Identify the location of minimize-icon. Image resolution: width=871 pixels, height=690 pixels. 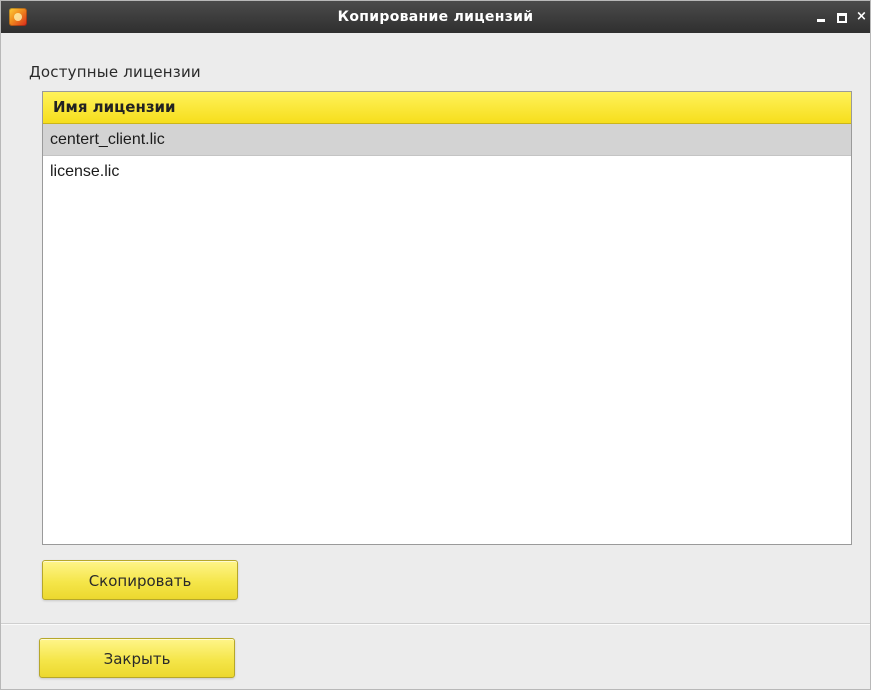
(821, 20).